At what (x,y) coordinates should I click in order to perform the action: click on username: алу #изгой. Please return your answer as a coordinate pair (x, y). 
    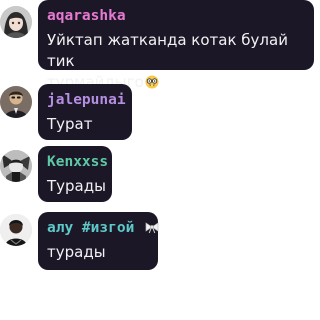
    Looking at the image, I should click on (103, 228).